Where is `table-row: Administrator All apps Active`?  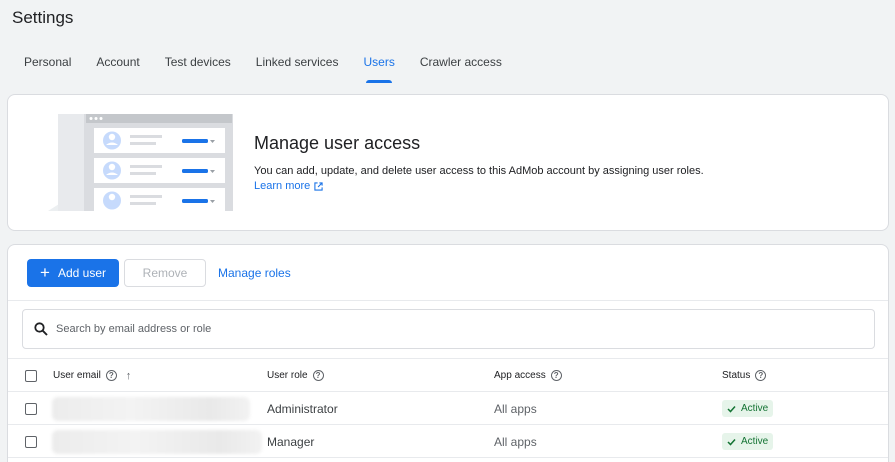
table-row: Administrator All apps Active is located at coordinates (448, 408).